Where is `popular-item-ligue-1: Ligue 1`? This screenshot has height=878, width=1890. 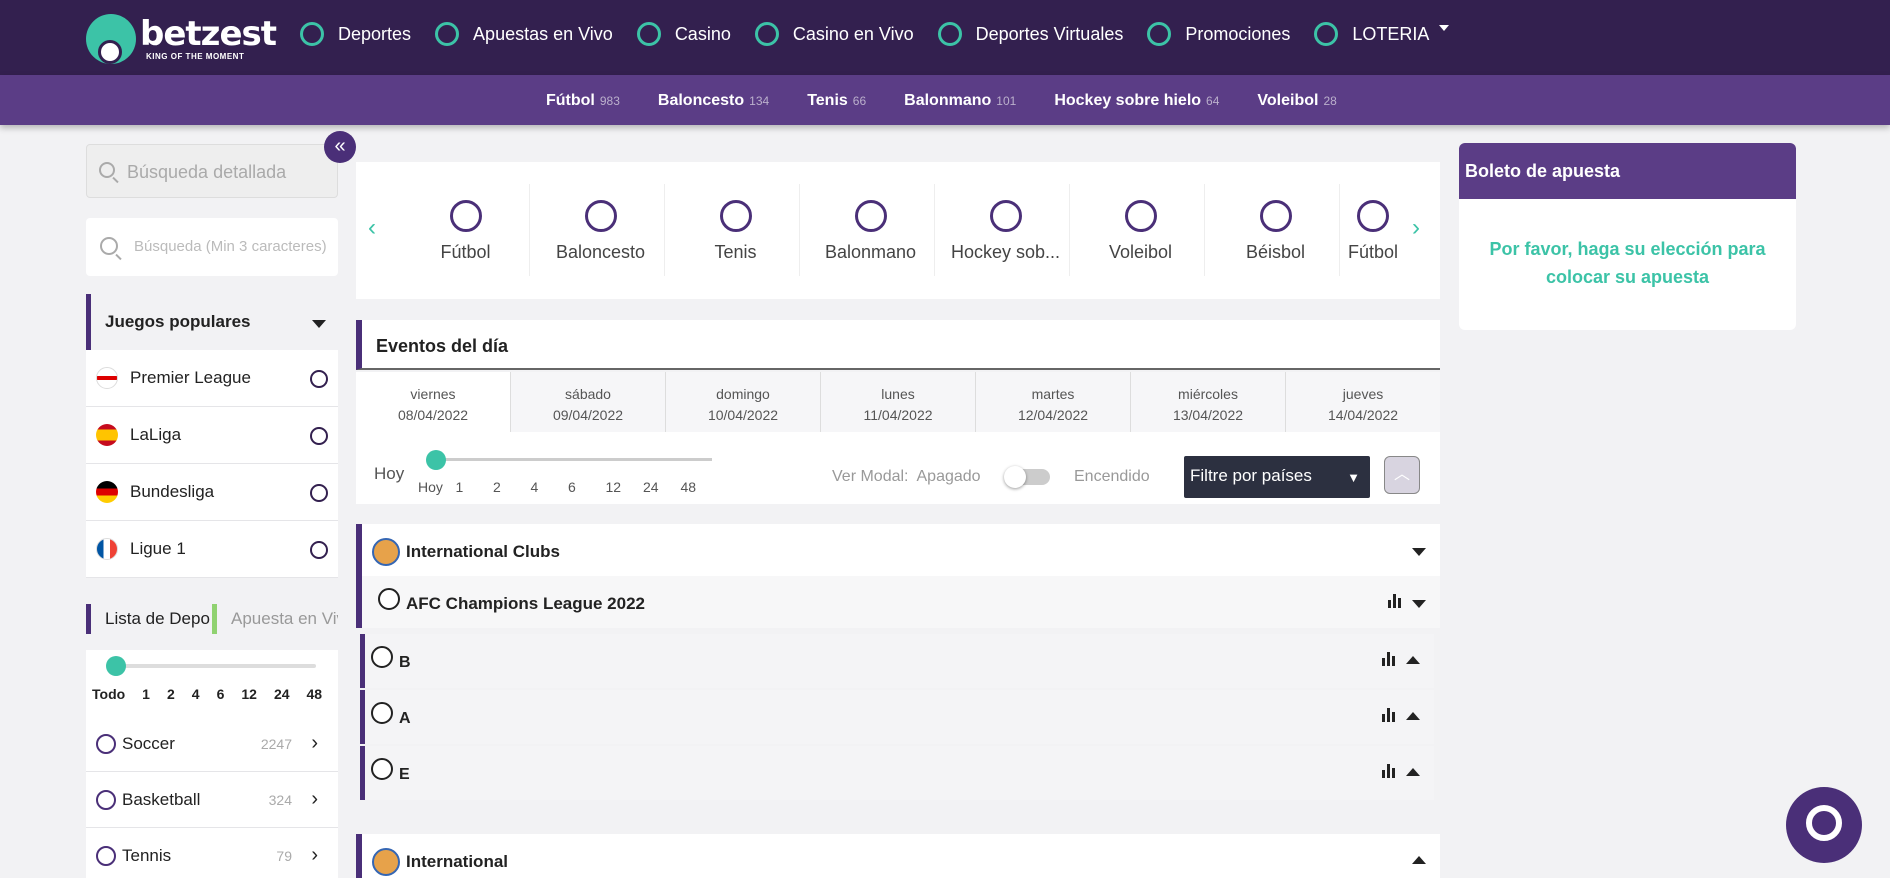
popular-item-ligue-1: Ligue 1 is located at coordinates (212, 549).